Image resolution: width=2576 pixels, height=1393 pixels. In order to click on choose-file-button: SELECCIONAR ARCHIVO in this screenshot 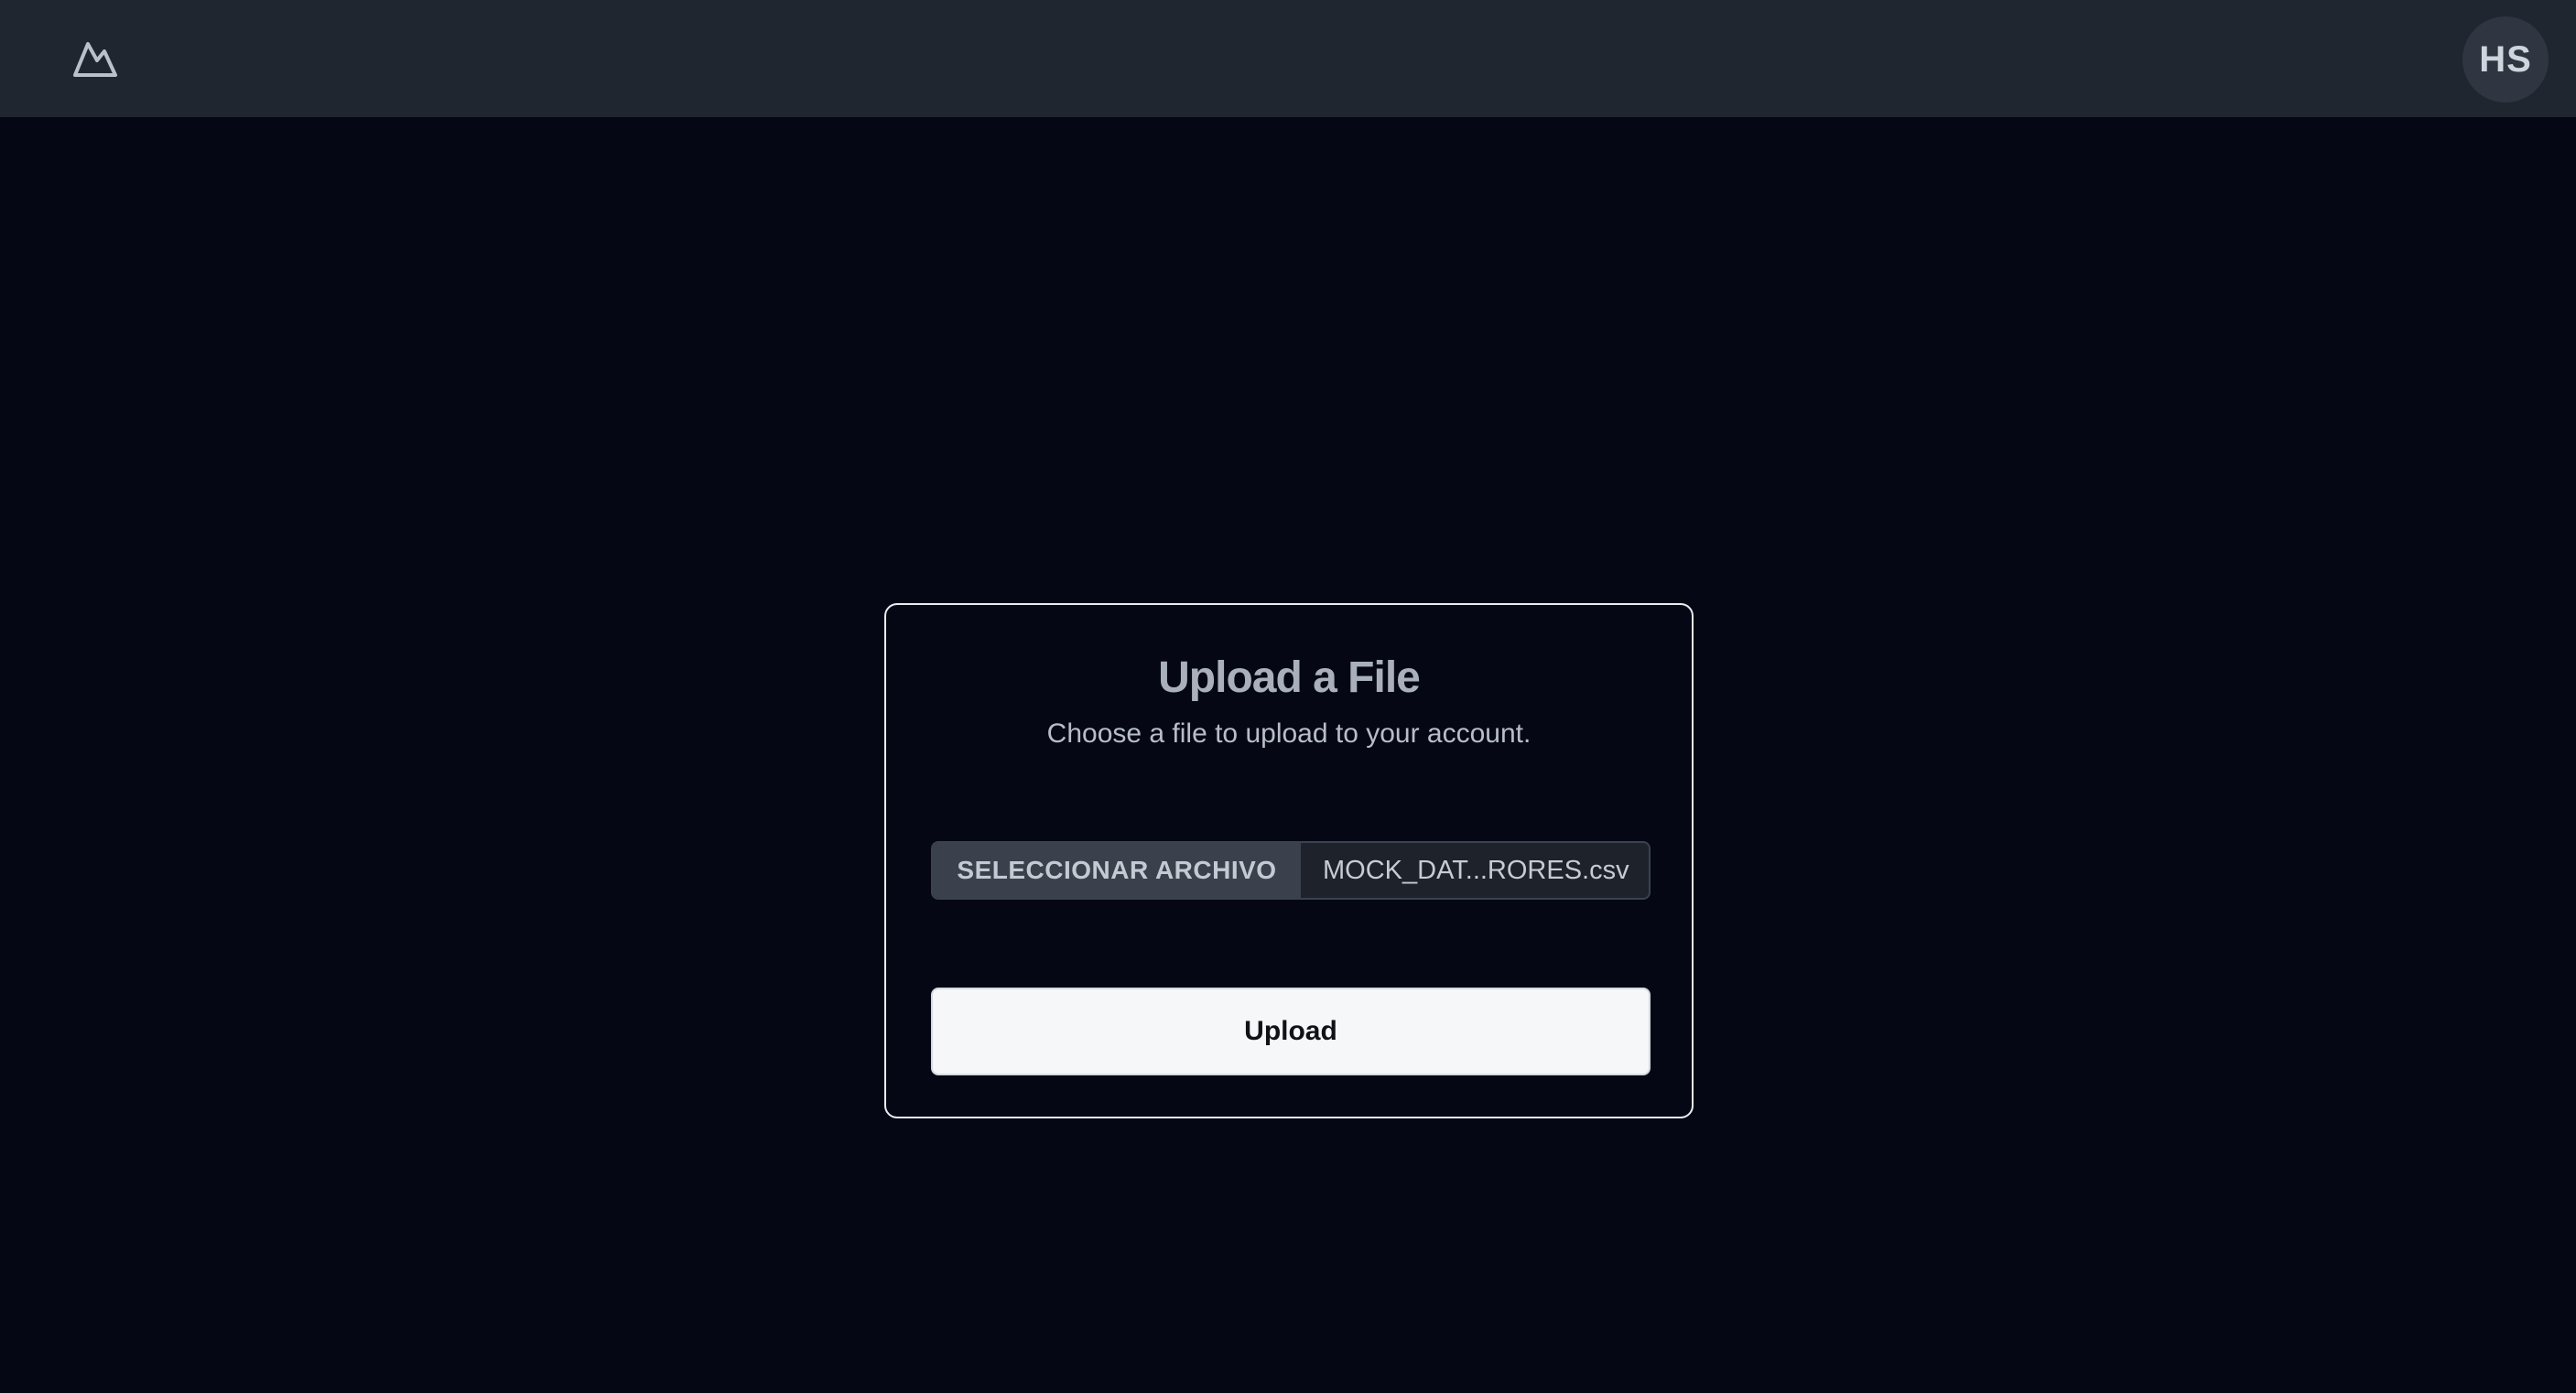, I will do `click(1117, 870)`.